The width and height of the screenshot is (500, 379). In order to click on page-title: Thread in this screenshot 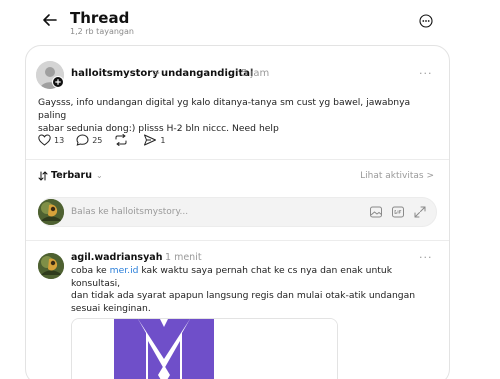, I will do `click(100, 18)`.